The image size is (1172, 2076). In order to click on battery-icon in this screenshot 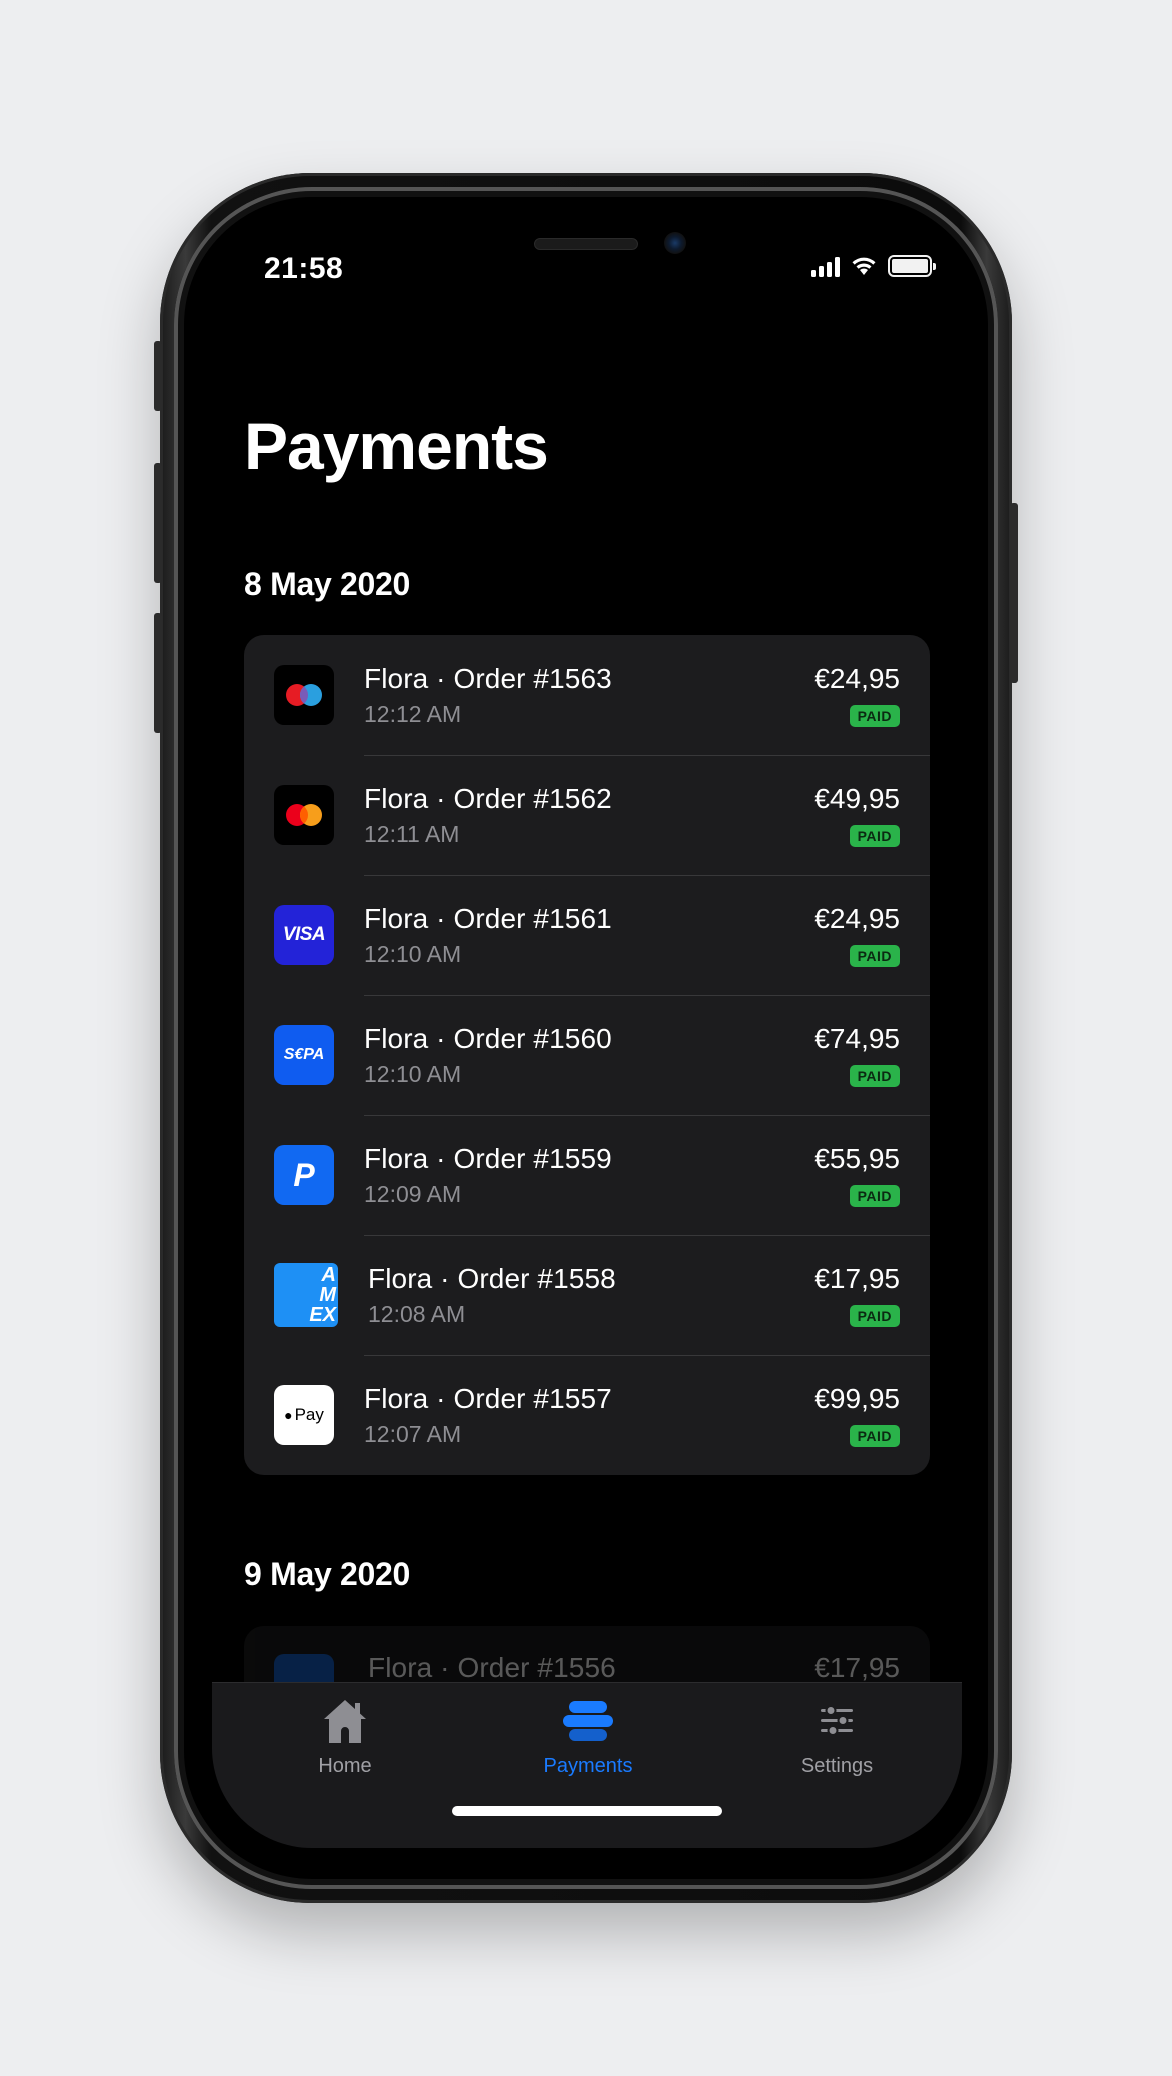, I will do `click(912, 266)`.